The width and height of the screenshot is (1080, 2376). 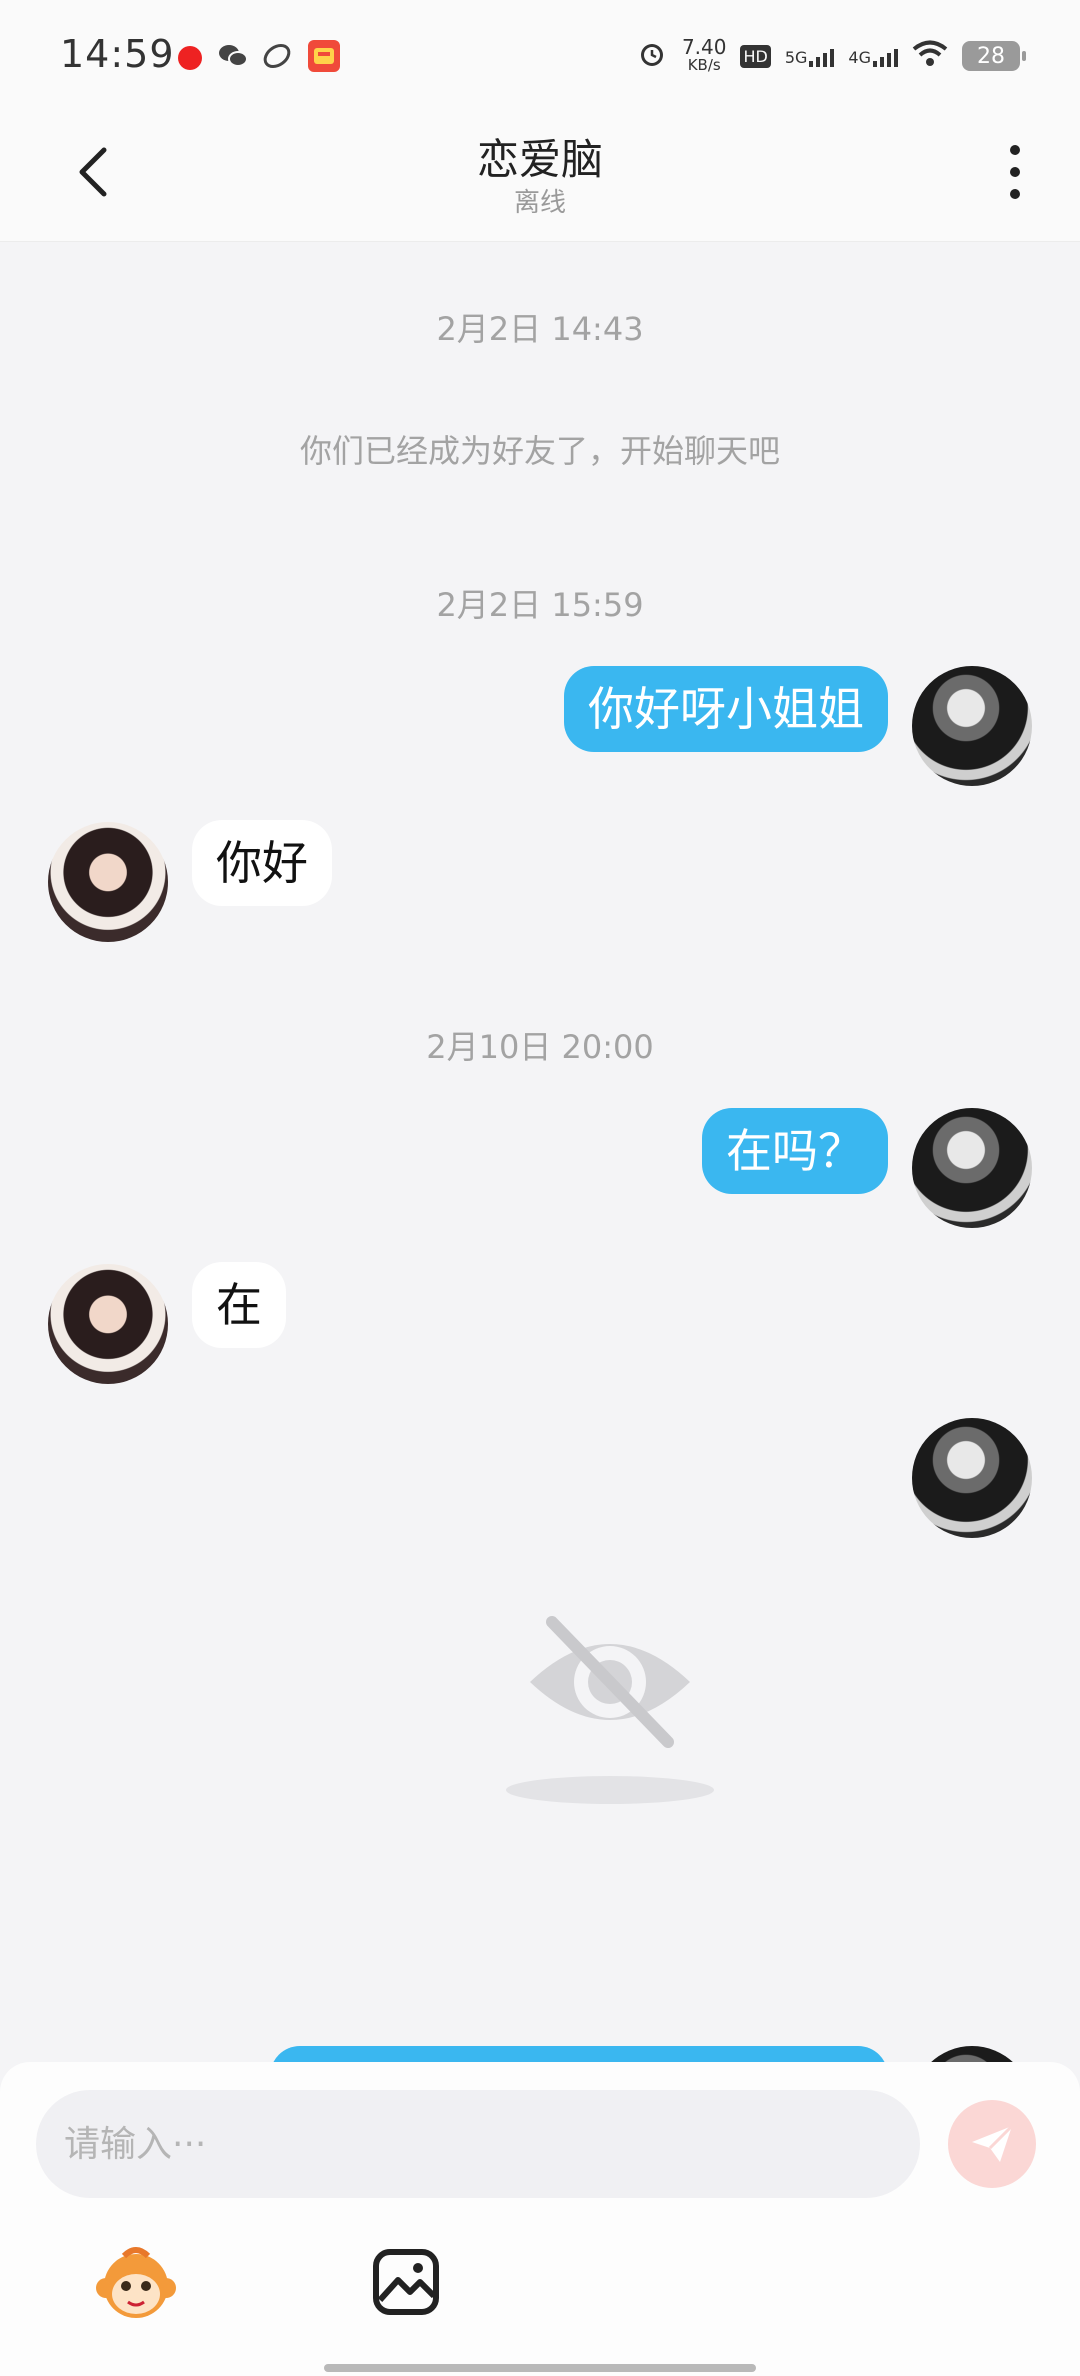 I want to click on status-indicators: 7.40 KB/s HD 5G 4G 28, so click(x=831, y=56).